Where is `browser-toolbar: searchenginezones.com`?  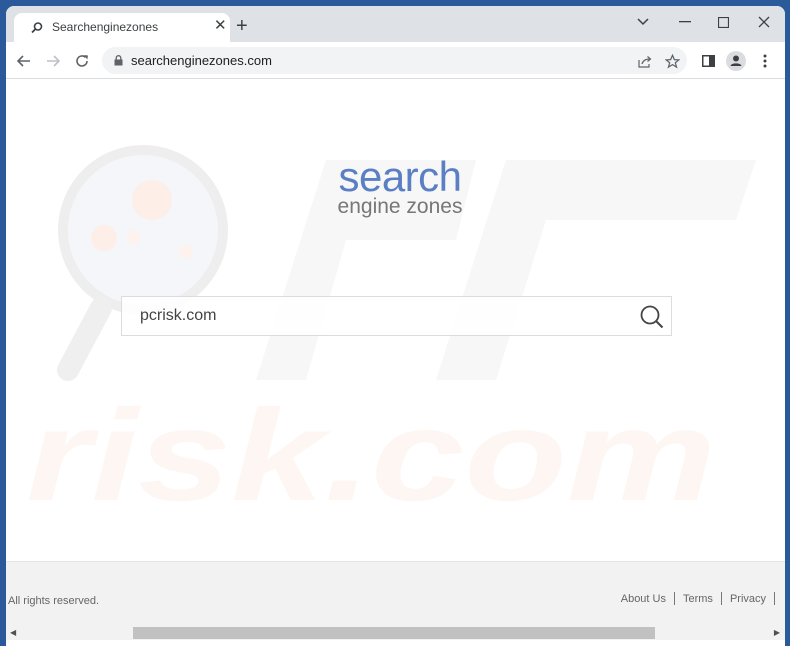
browser-toolbar: searchenginezones.com is located at coordinates (395, 60).